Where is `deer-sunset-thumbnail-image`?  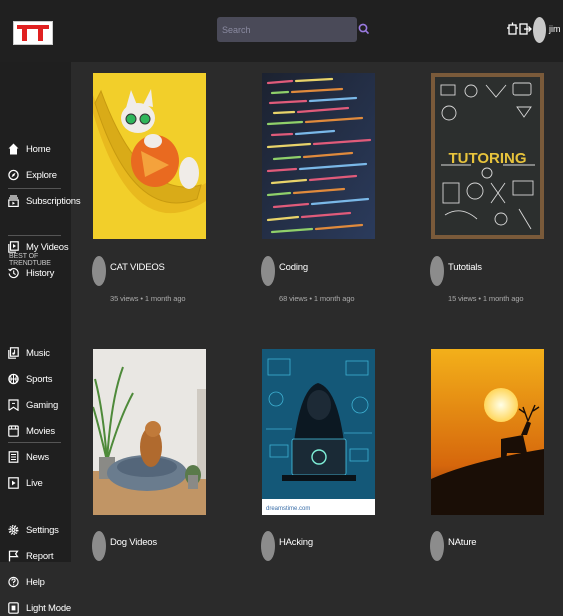
deer-sunset-thumbnail-image is located at coordinates (487, 432).